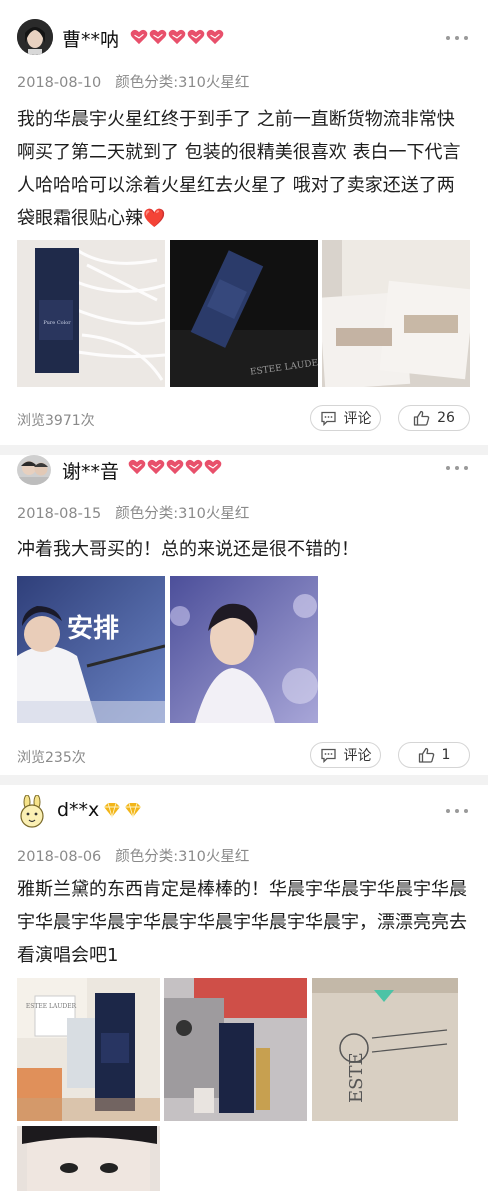 This screenshot has height=1191, width=488. Describe the element at coordinates (91, 313) in the screenshot. I see `review-photo: Pure Color` at that location.